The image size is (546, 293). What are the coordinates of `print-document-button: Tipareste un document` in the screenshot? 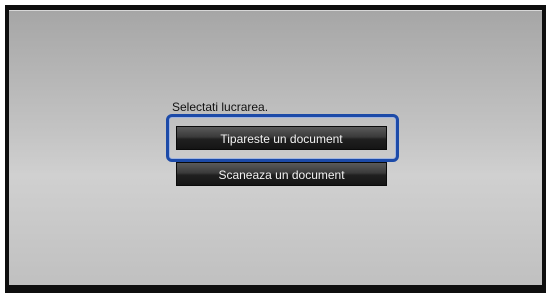 It's located at (281, 138).